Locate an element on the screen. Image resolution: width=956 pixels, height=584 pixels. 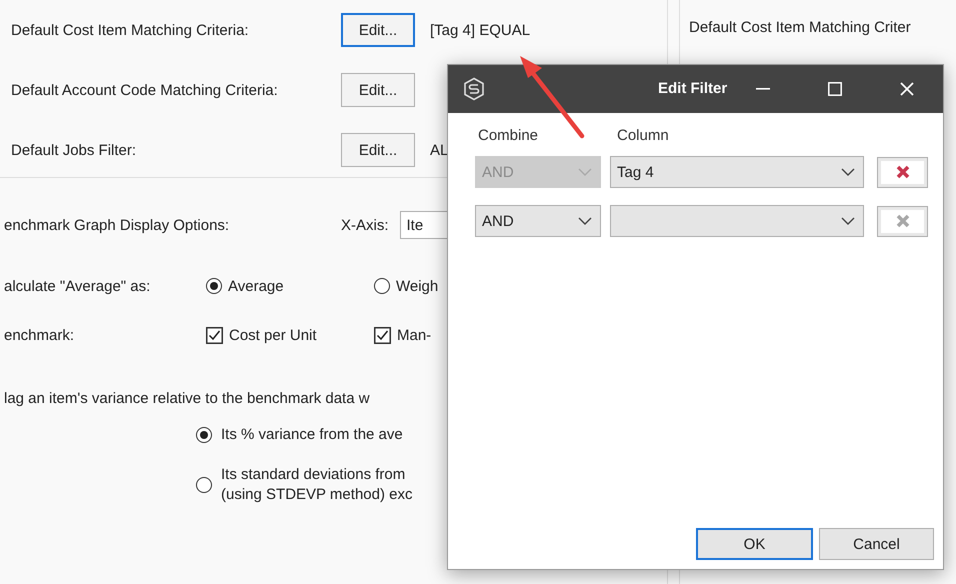
combine-dropdown: AND is located at coordinates (538, 221).